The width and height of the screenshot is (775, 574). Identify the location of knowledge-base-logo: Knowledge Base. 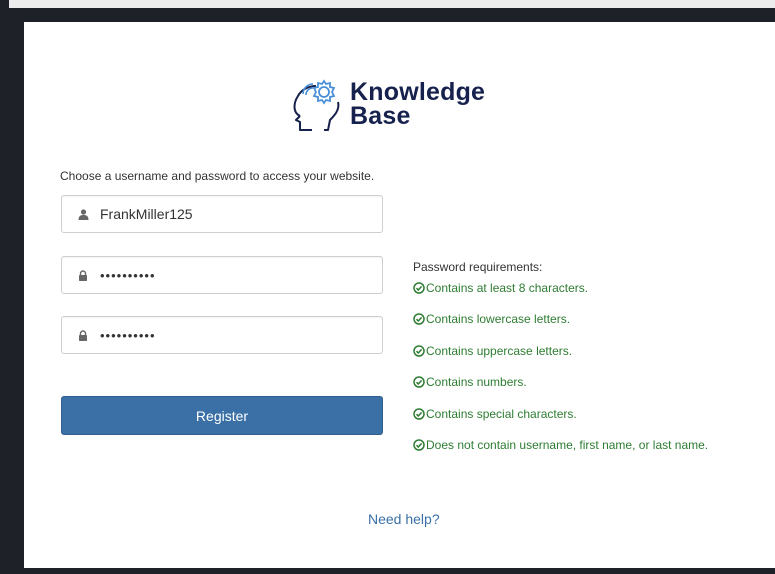
(385, 104).